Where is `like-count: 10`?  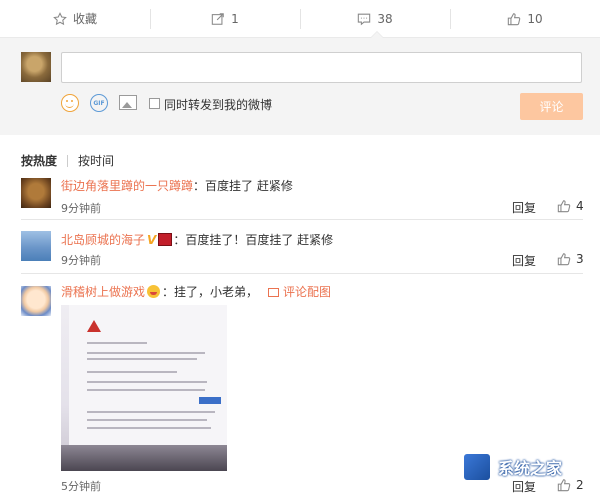 like-count: 10 is located at coordinates (535, 18).